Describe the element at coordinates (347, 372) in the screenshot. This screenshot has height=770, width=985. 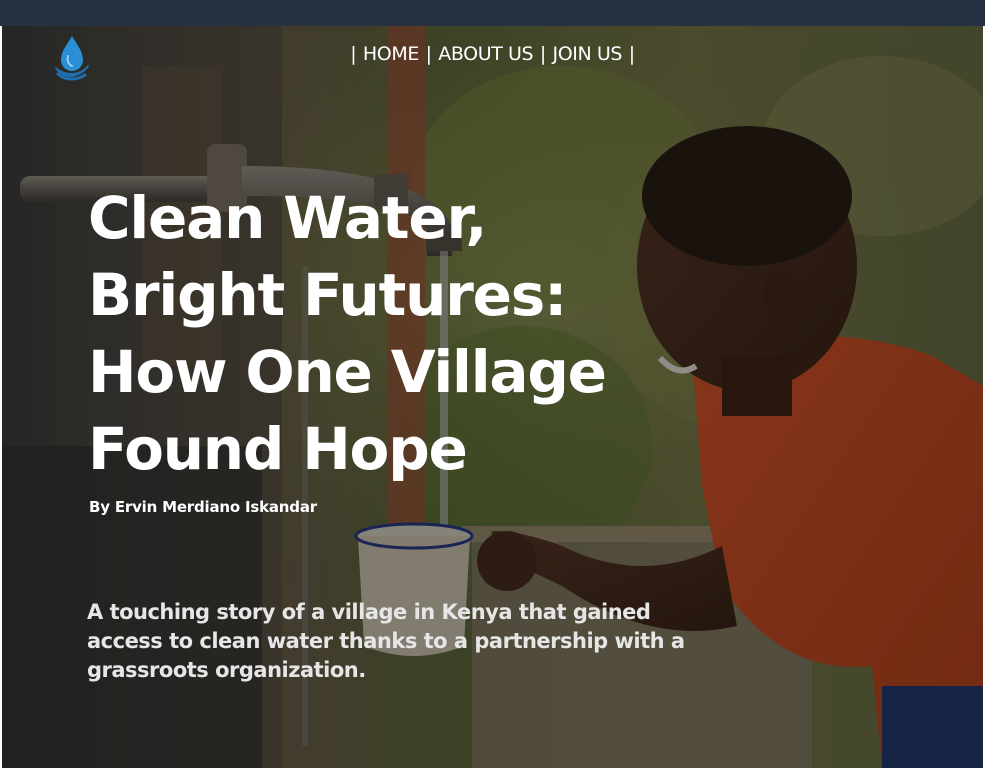
I see `page-title-line: How One Village` at that location.